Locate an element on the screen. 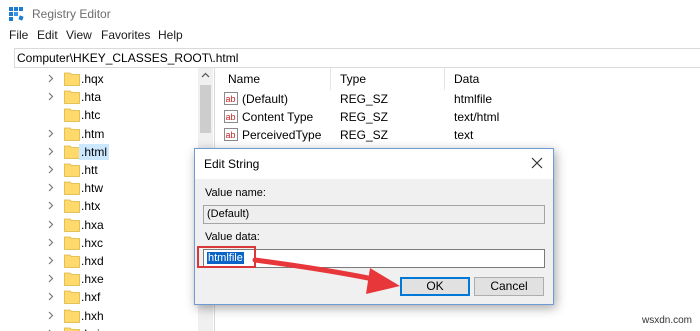  dialog-title: Edit String is located at coordinates (232, 164).